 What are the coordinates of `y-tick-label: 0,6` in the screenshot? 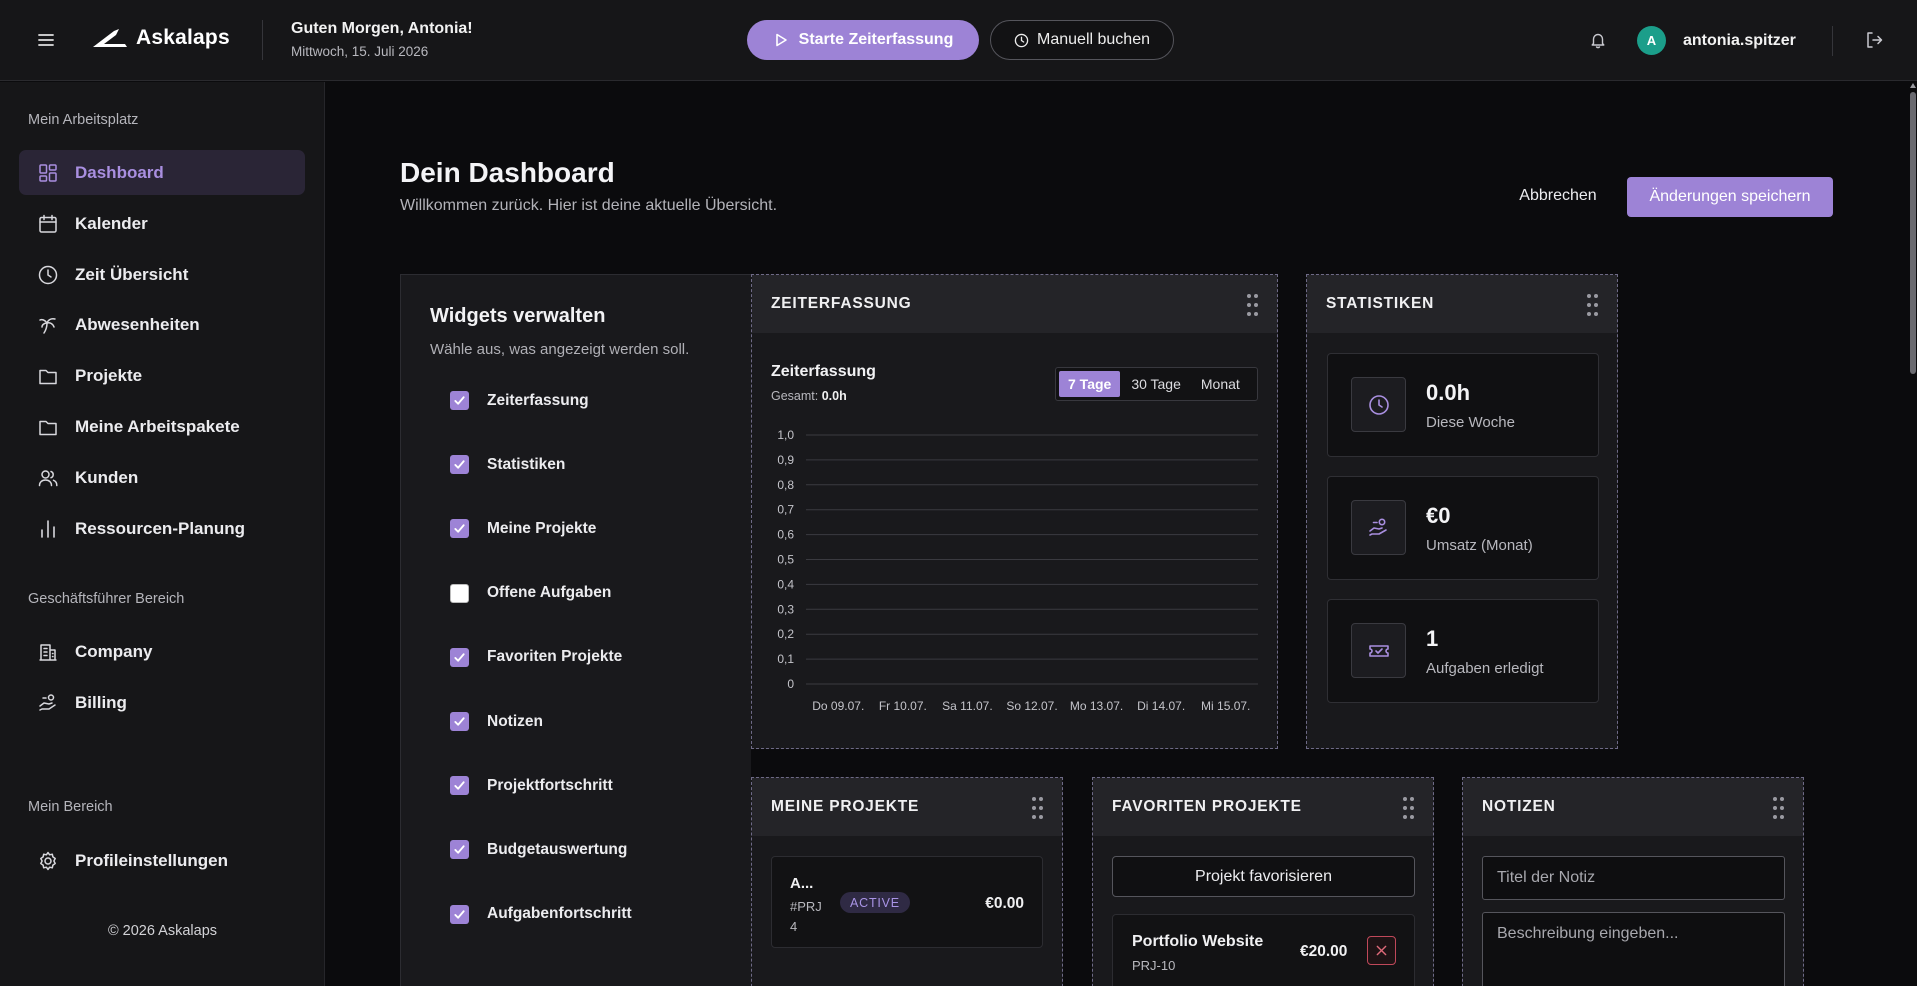 It's located at (785, 535).